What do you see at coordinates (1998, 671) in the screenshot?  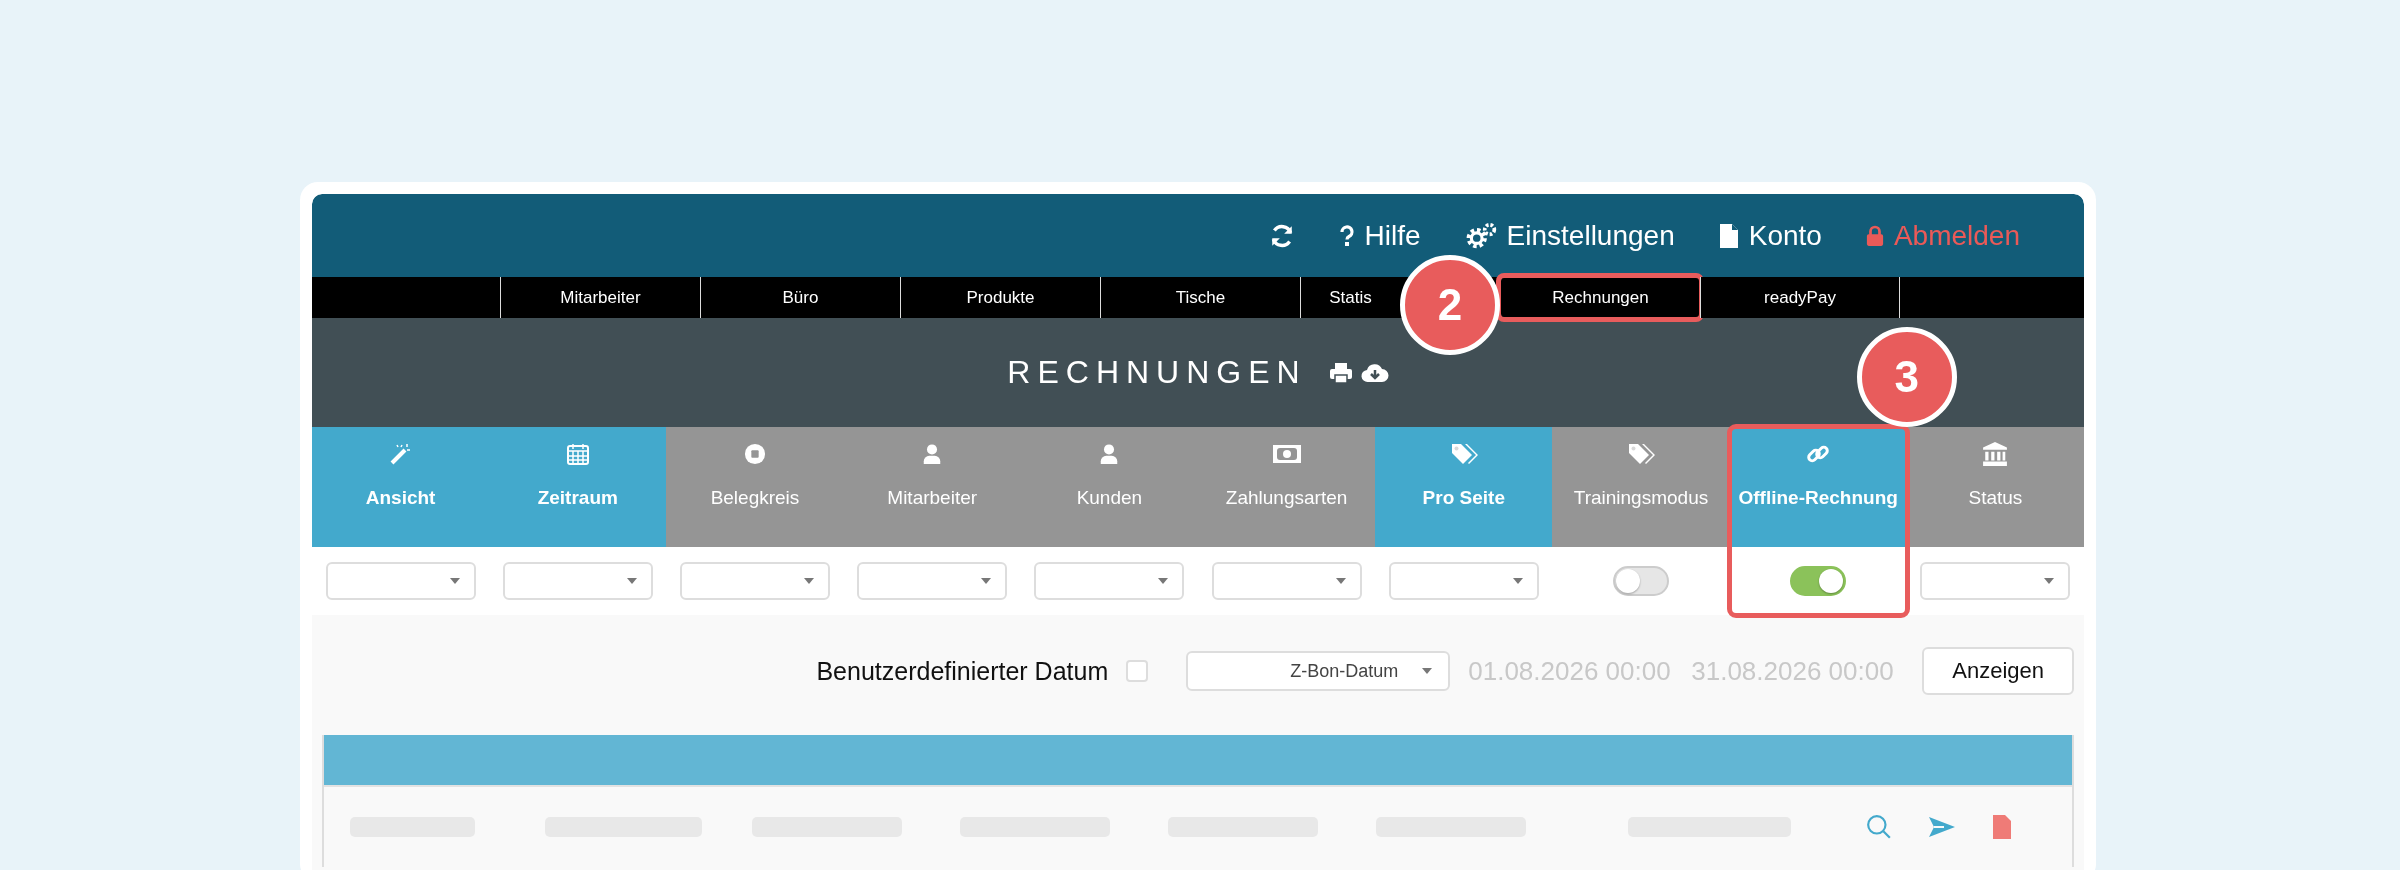 I see `show-button: Anzeigen` at bounding box center [1998, 671].